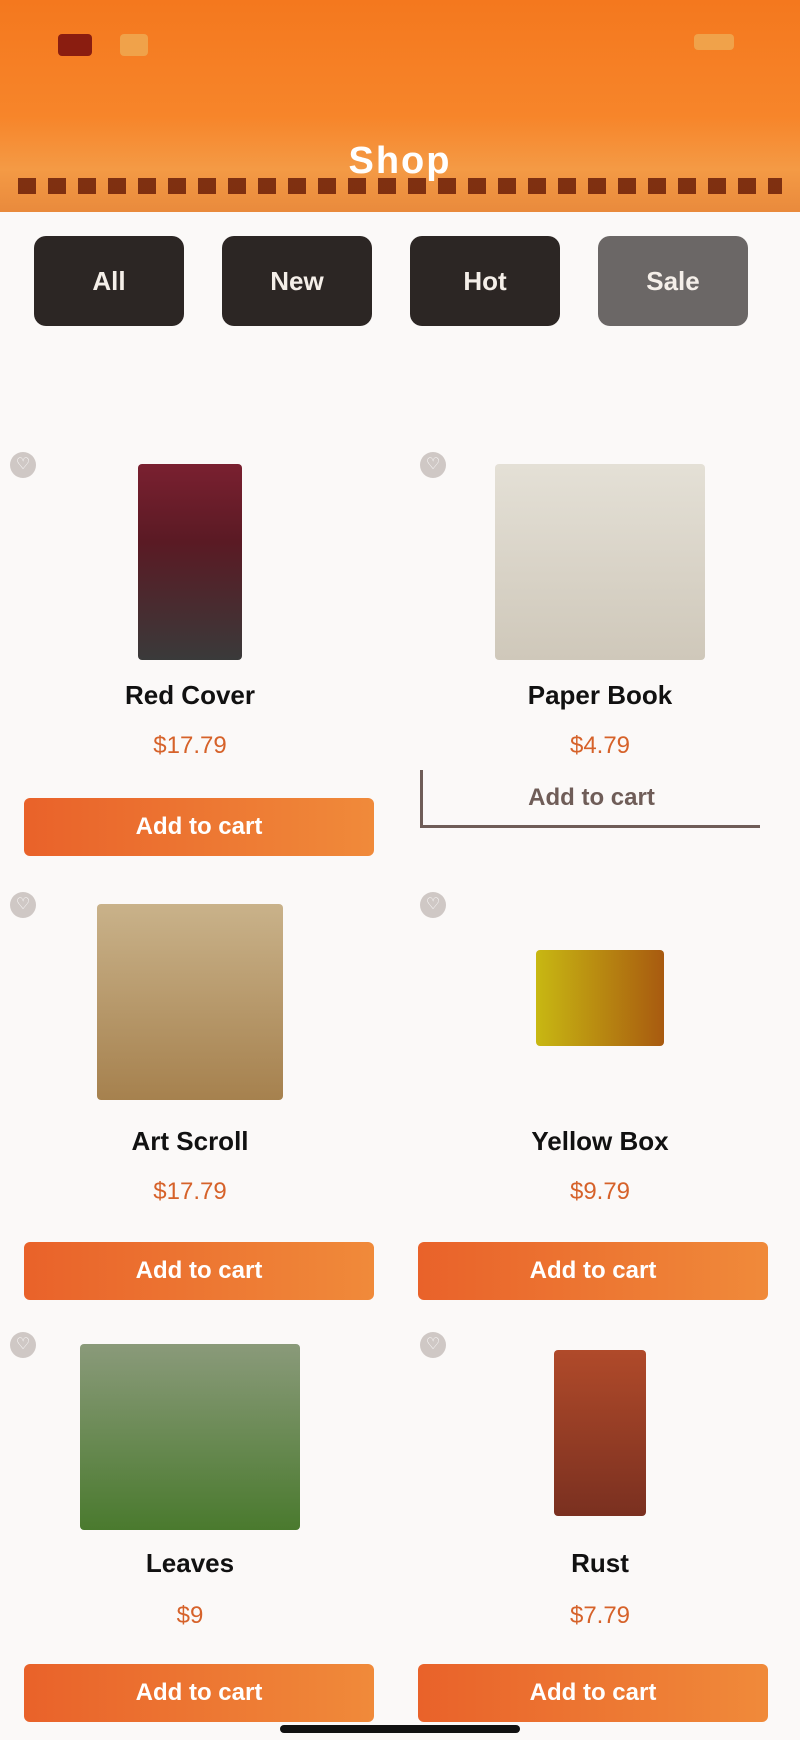 The width and height of the screenshot is (800, 1740). What do you see at coordinates (400, 161) in the screenshot?
I see `page-title: Shop` at bounding box center [400, 161].